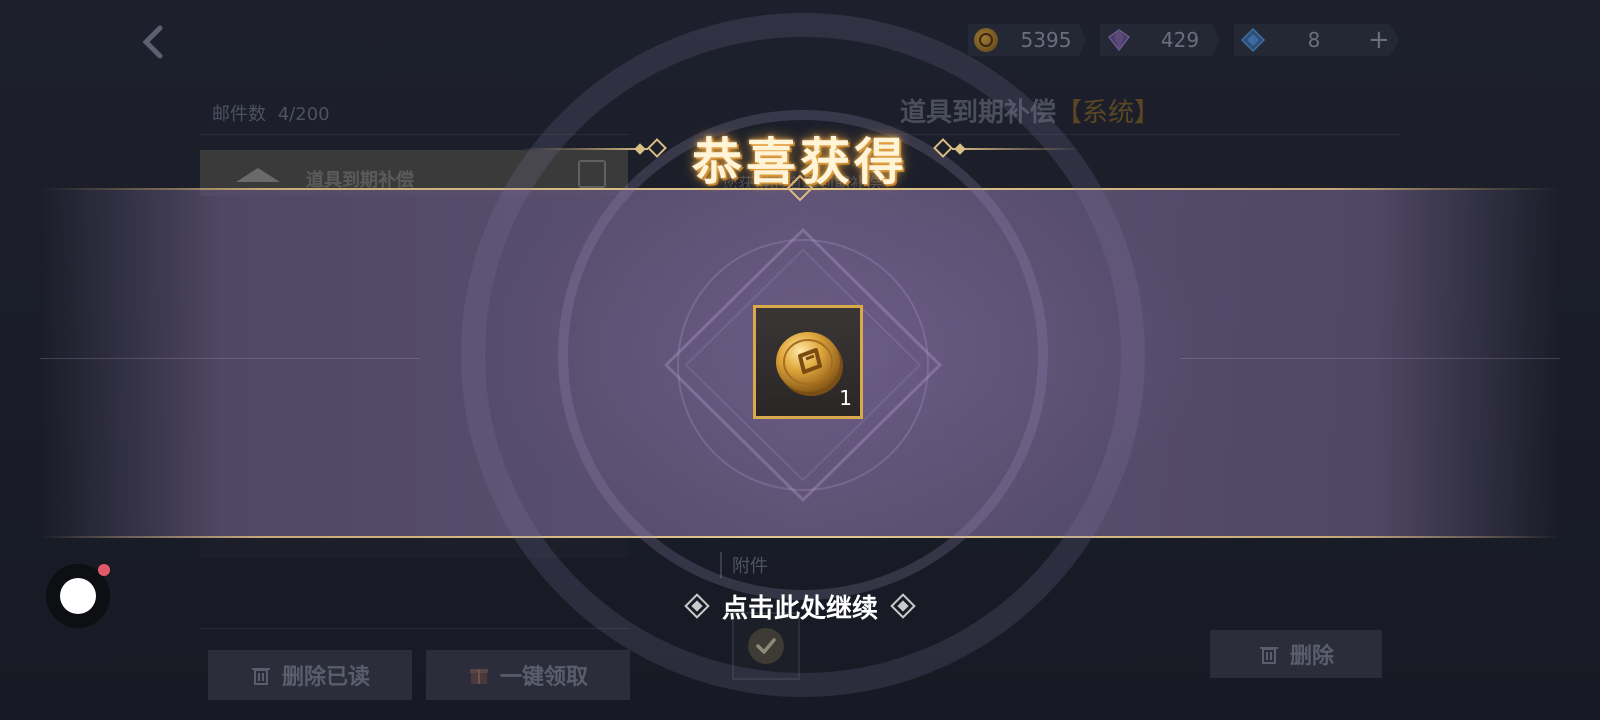  I want to click on gem-value: 429, so click(1180, 40).